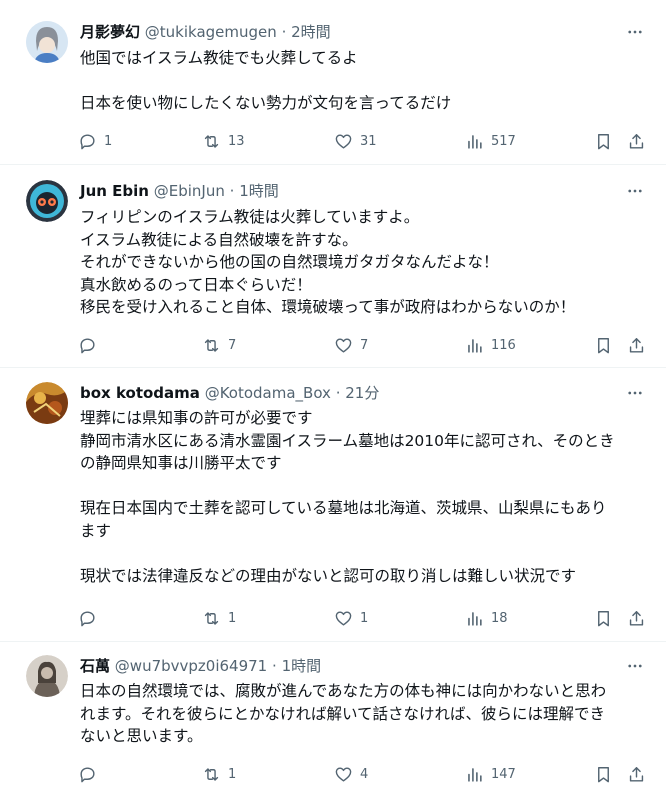 The height and width of the screenshot is (786, 666). I want to click on display-name: 月影夢幻, so click(110, 32).